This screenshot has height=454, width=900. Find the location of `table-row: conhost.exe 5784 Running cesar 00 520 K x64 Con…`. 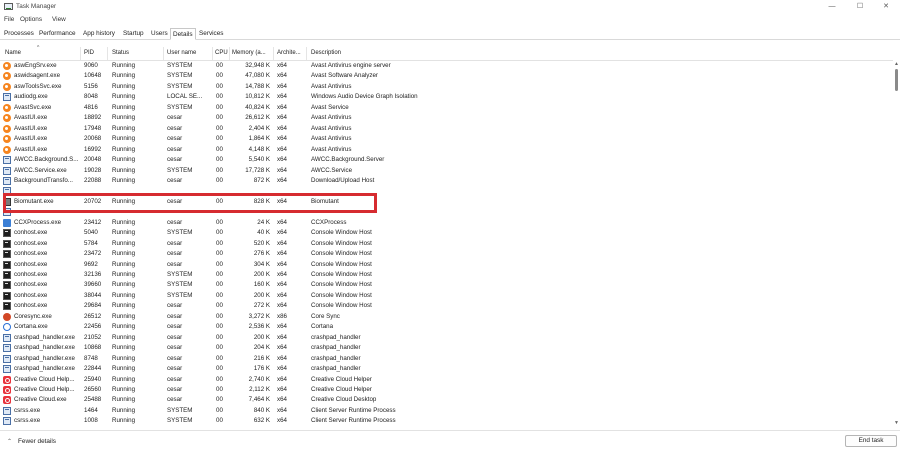

table-row: conhost.exe 5784 Running cesar 00 520 K x64 Con… is located at coordinates (446, 244).